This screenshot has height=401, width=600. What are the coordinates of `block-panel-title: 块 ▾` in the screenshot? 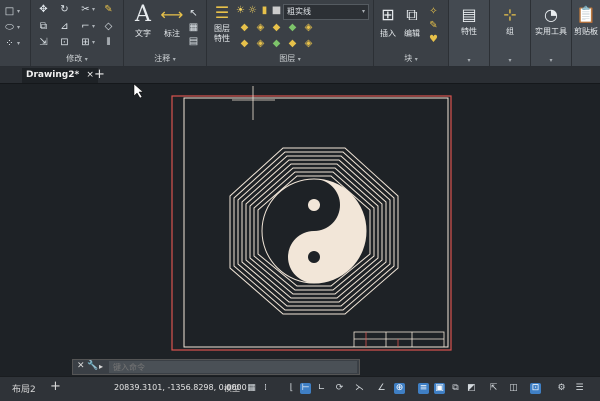 It's located at (411, 58).